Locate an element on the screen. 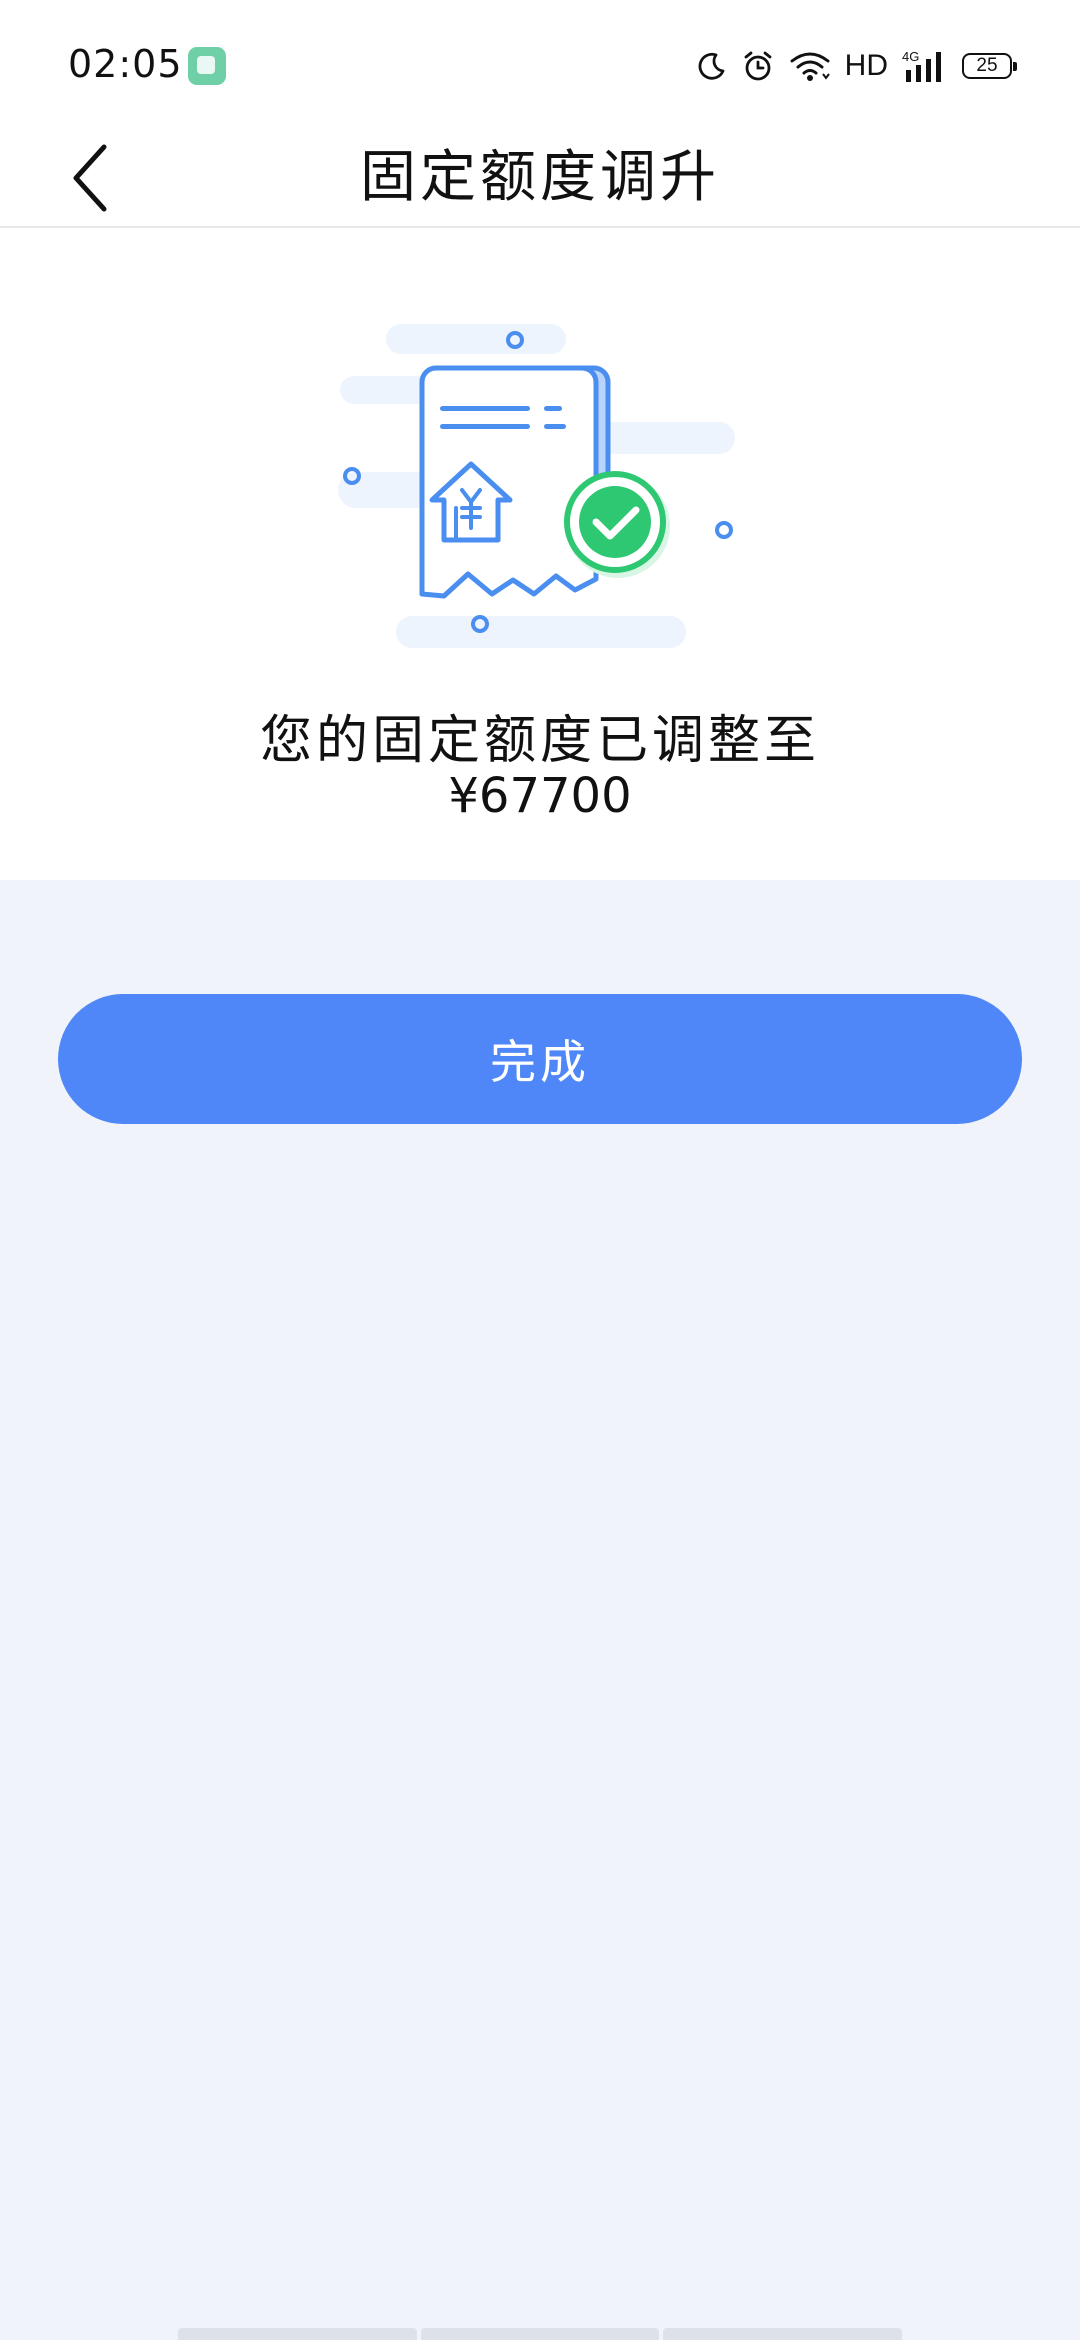  alarm-icon is located at coordinates (758, 66).